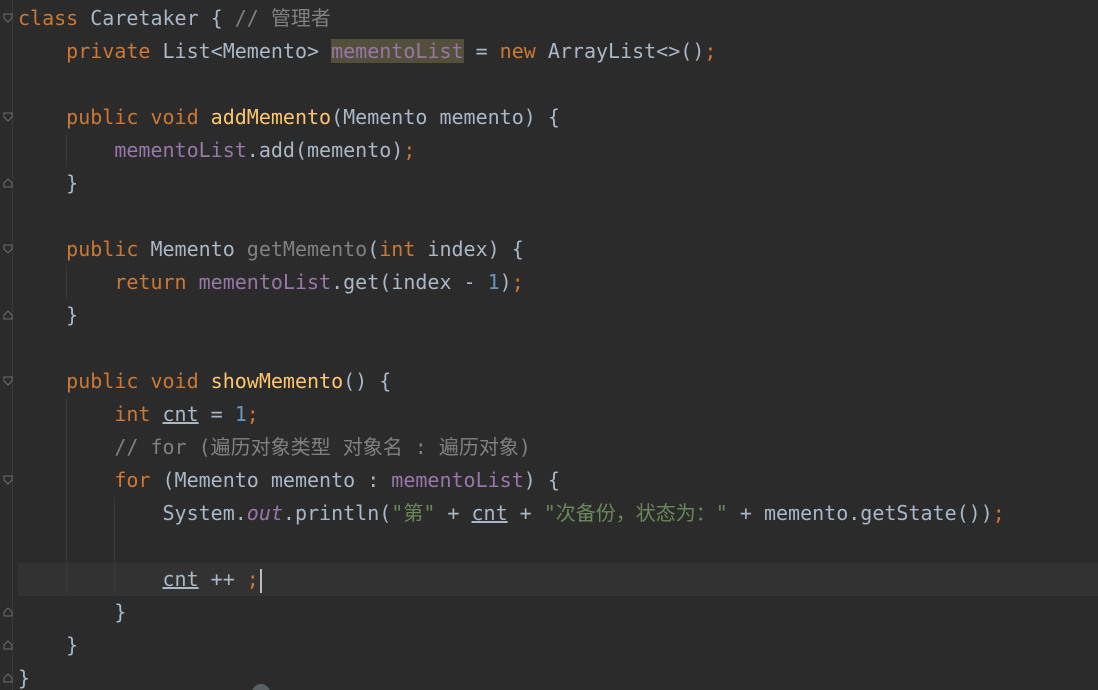 Image resolution: width=1098 pixels, height=690 pixels. What do you see at coordinates (277, 480) in the screenshot?
I see `code-token: (Memento memento :` at bounding box center [277, 480].